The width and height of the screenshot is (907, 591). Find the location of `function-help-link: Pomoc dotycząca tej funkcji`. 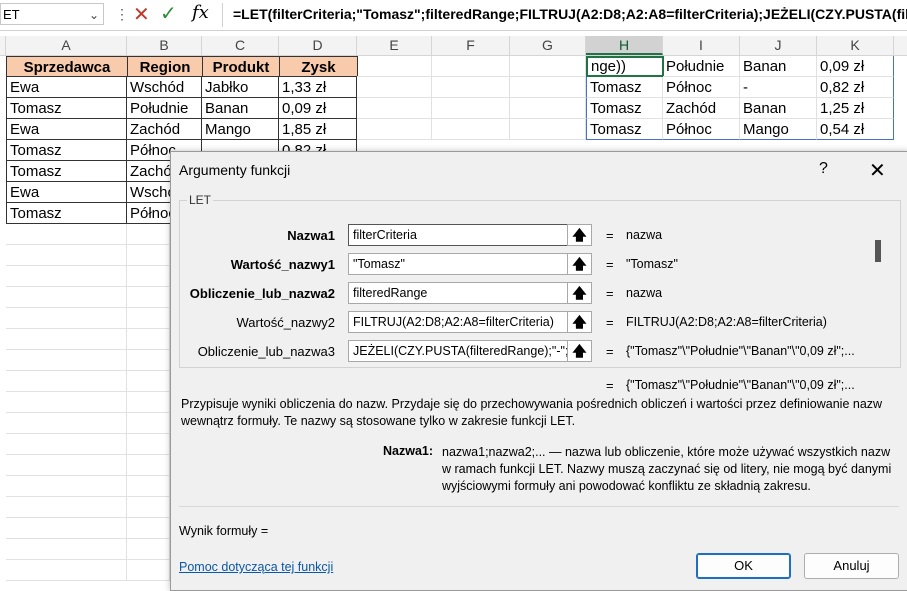

function-help-link: Pomoc dotycząca tej funkcji is located at coordinates (256, 567).